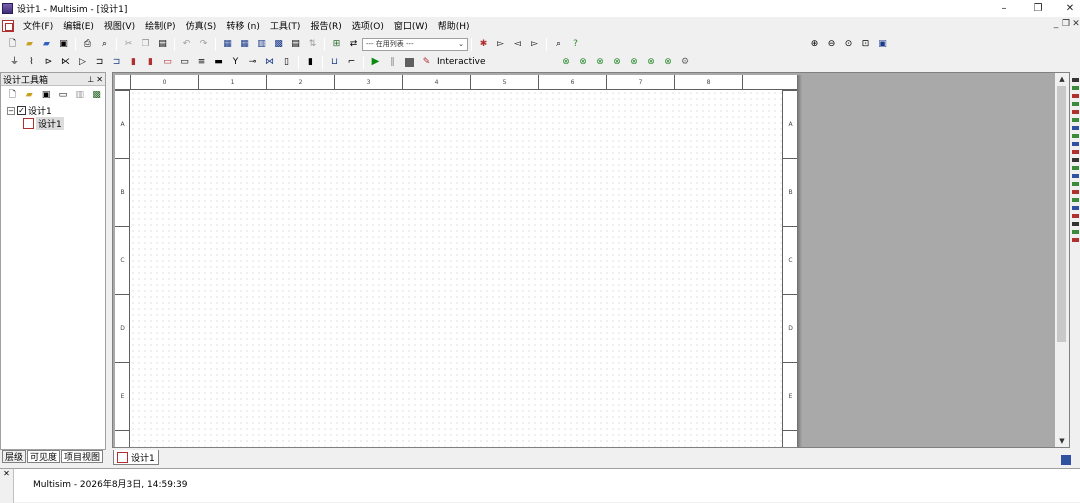  I want to click on scrollbar-thumb, so click(1061, 214).